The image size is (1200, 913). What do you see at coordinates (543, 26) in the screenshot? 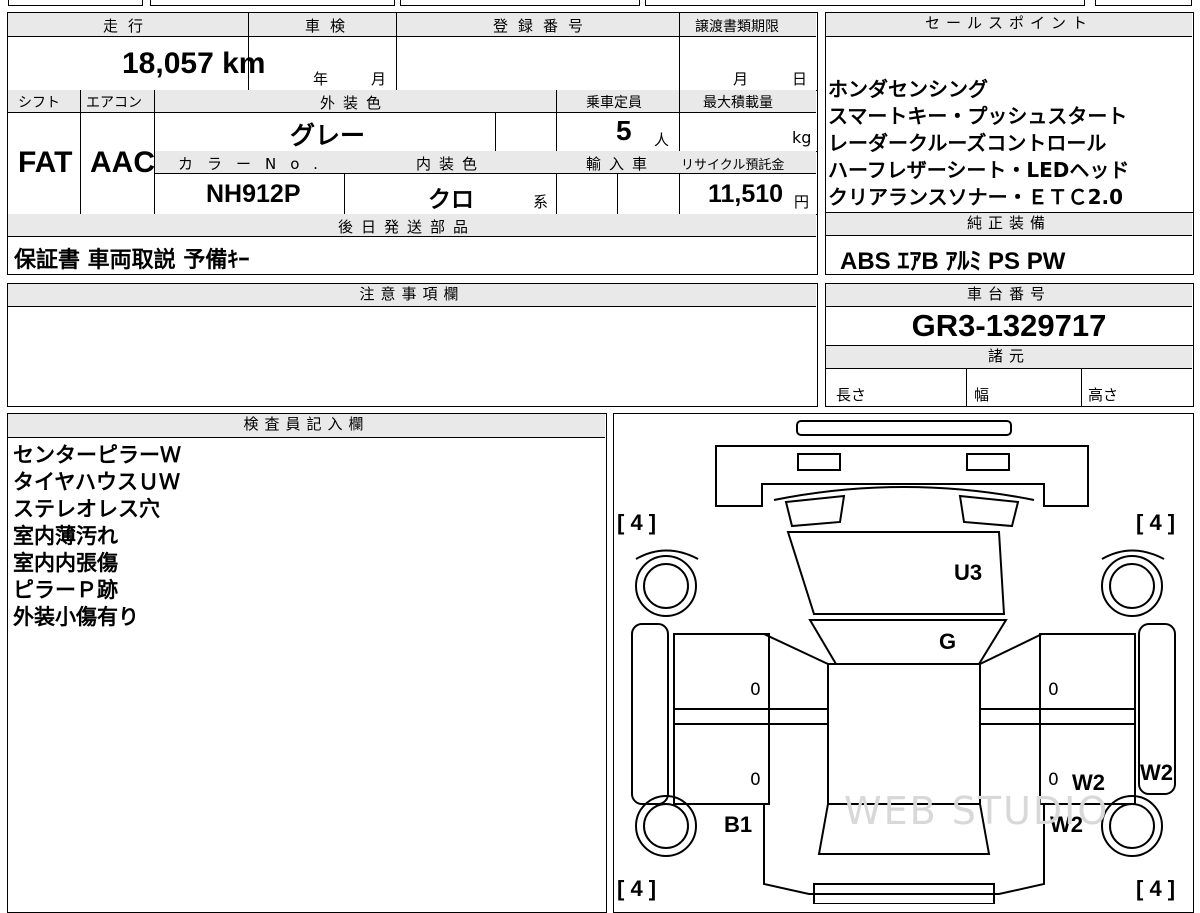
I see `registration-label: 登録番号` at bounding box center [543, 26].